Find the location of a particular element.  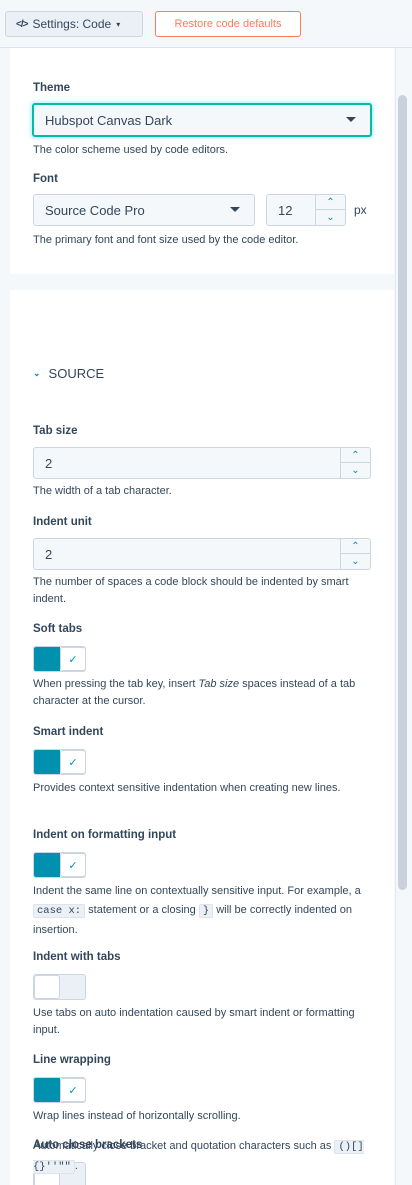

tab-size-input: 2 ⌃ ⌄ is located at coordinates (202, 463).